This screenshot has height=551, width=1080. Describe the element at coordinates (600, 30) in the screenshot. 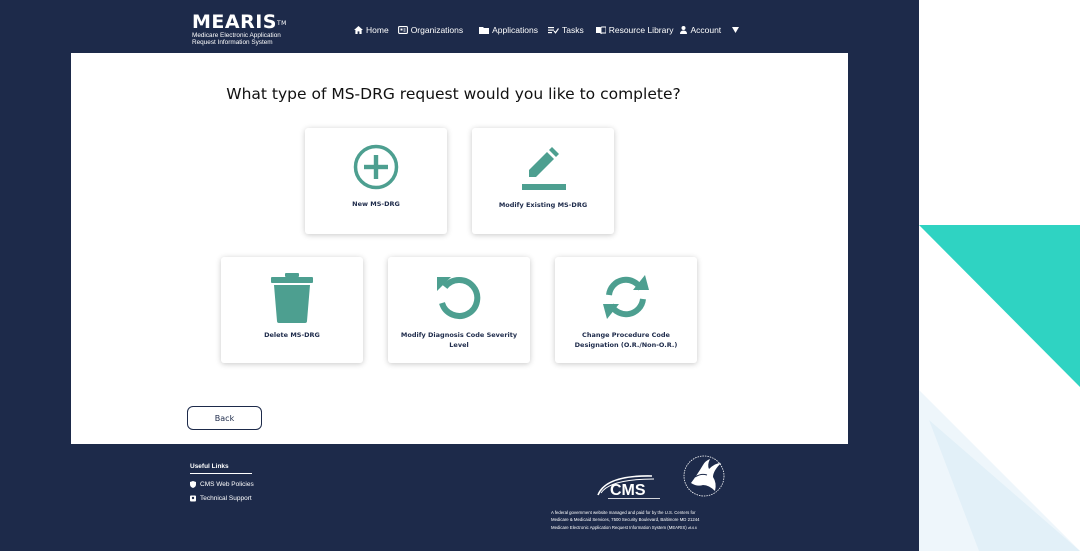

I see `book-icon` at that location.